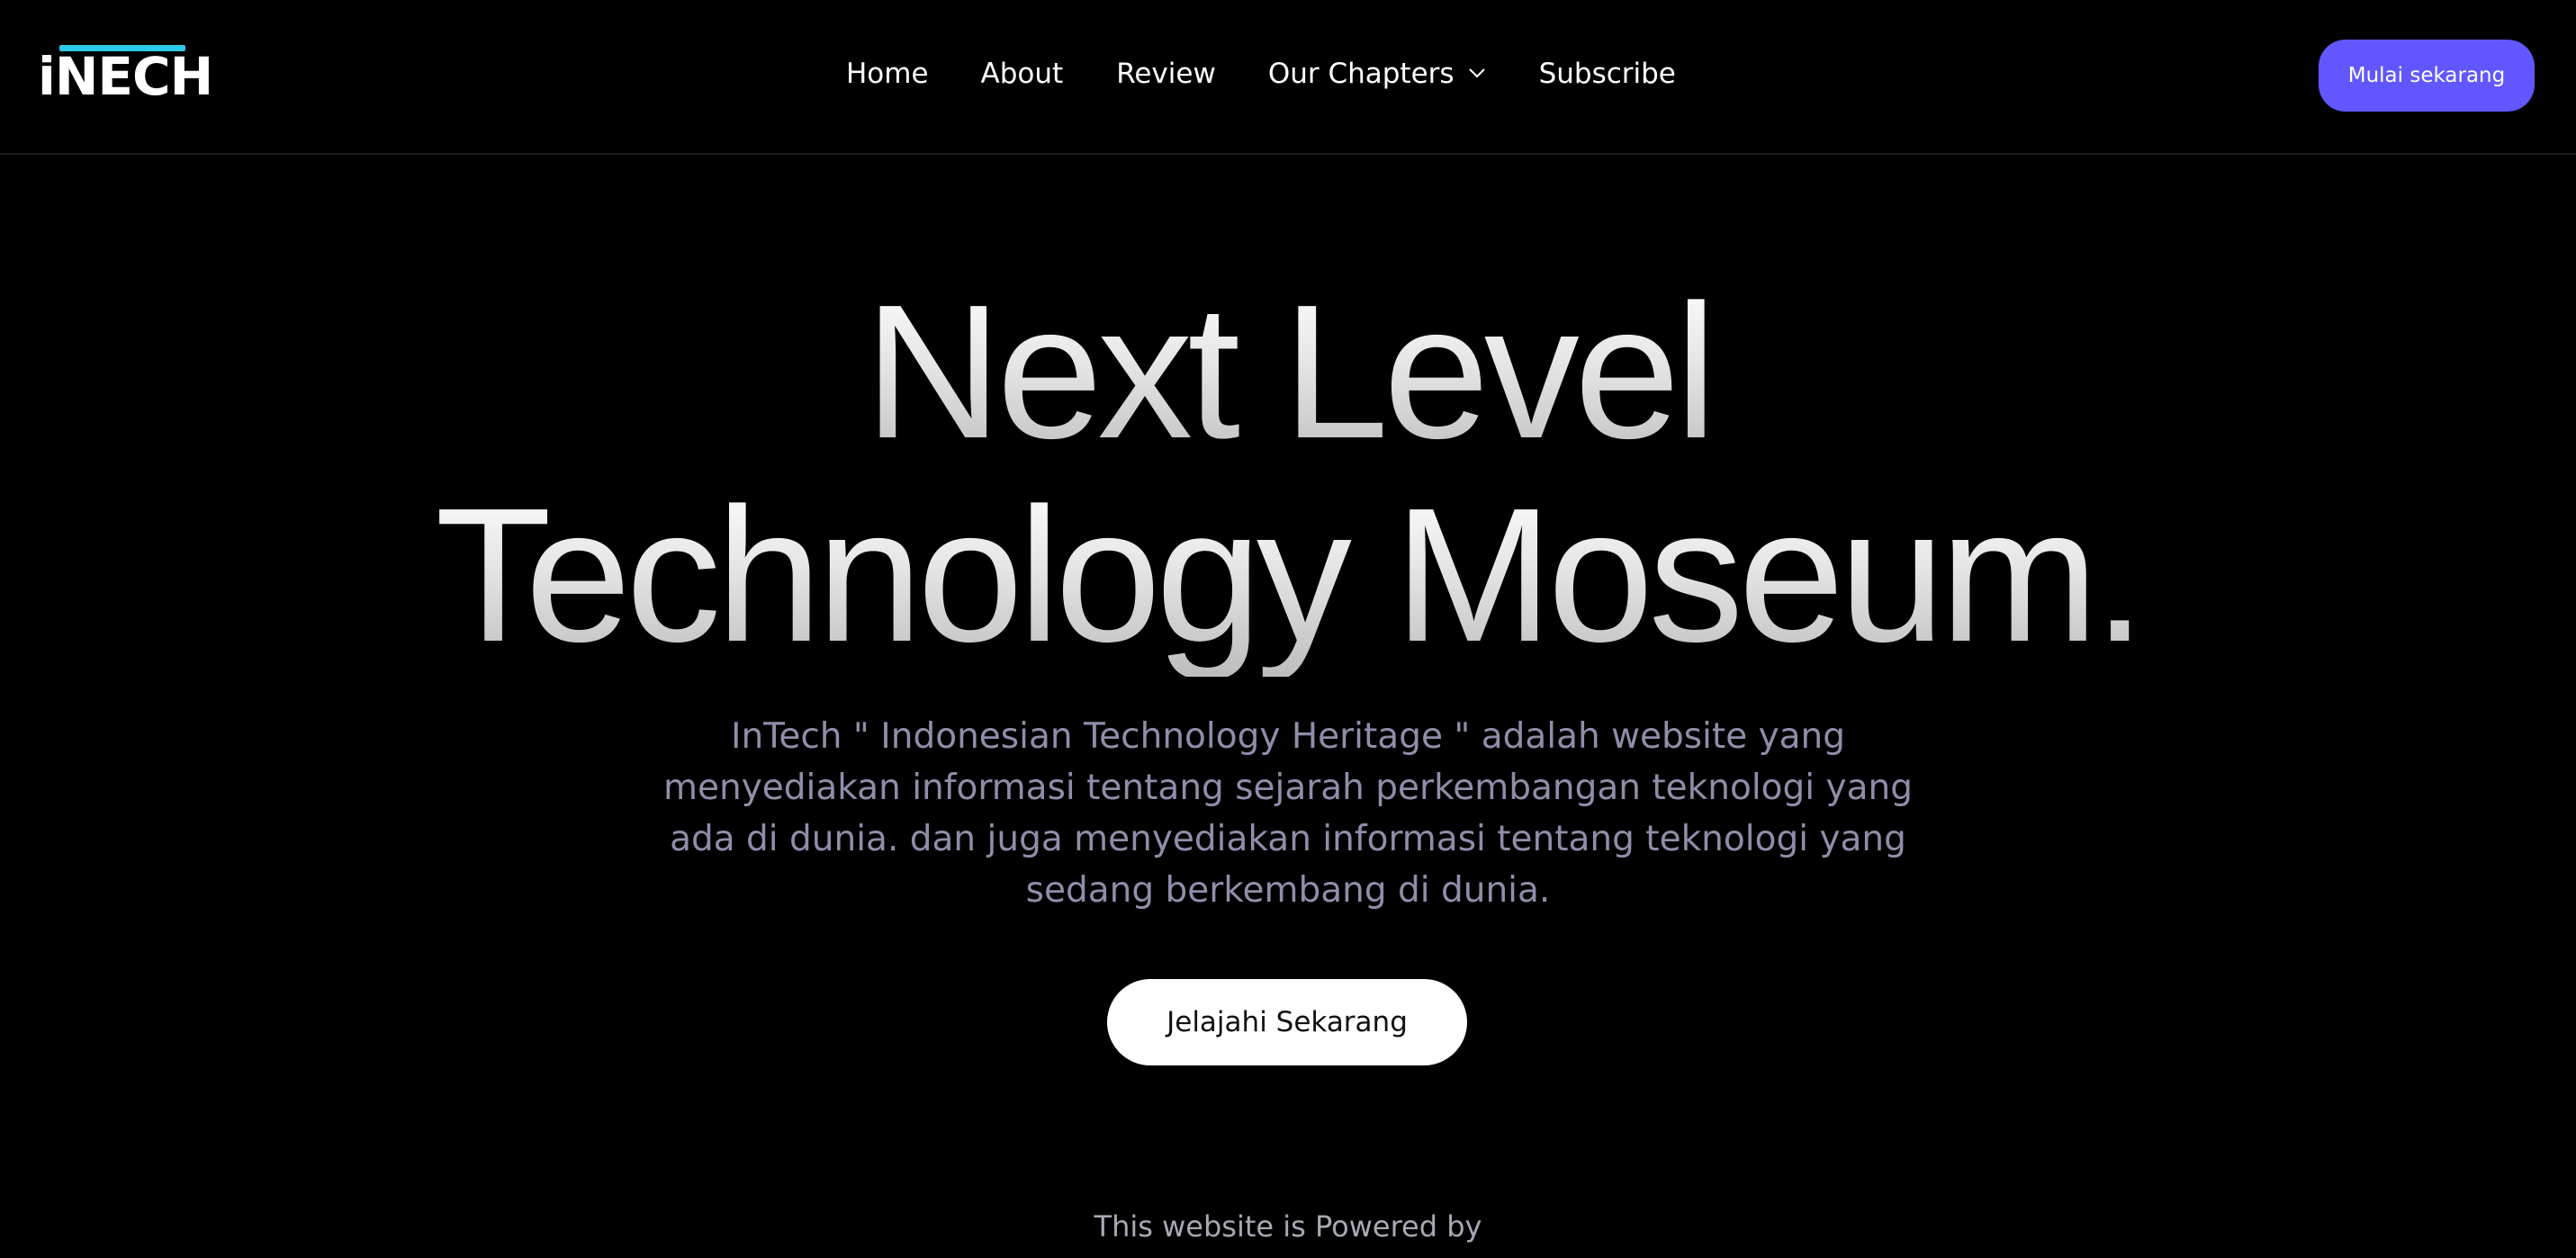  I want to click on nav-our-chapters: Our Chapters, so click(1377, 74).